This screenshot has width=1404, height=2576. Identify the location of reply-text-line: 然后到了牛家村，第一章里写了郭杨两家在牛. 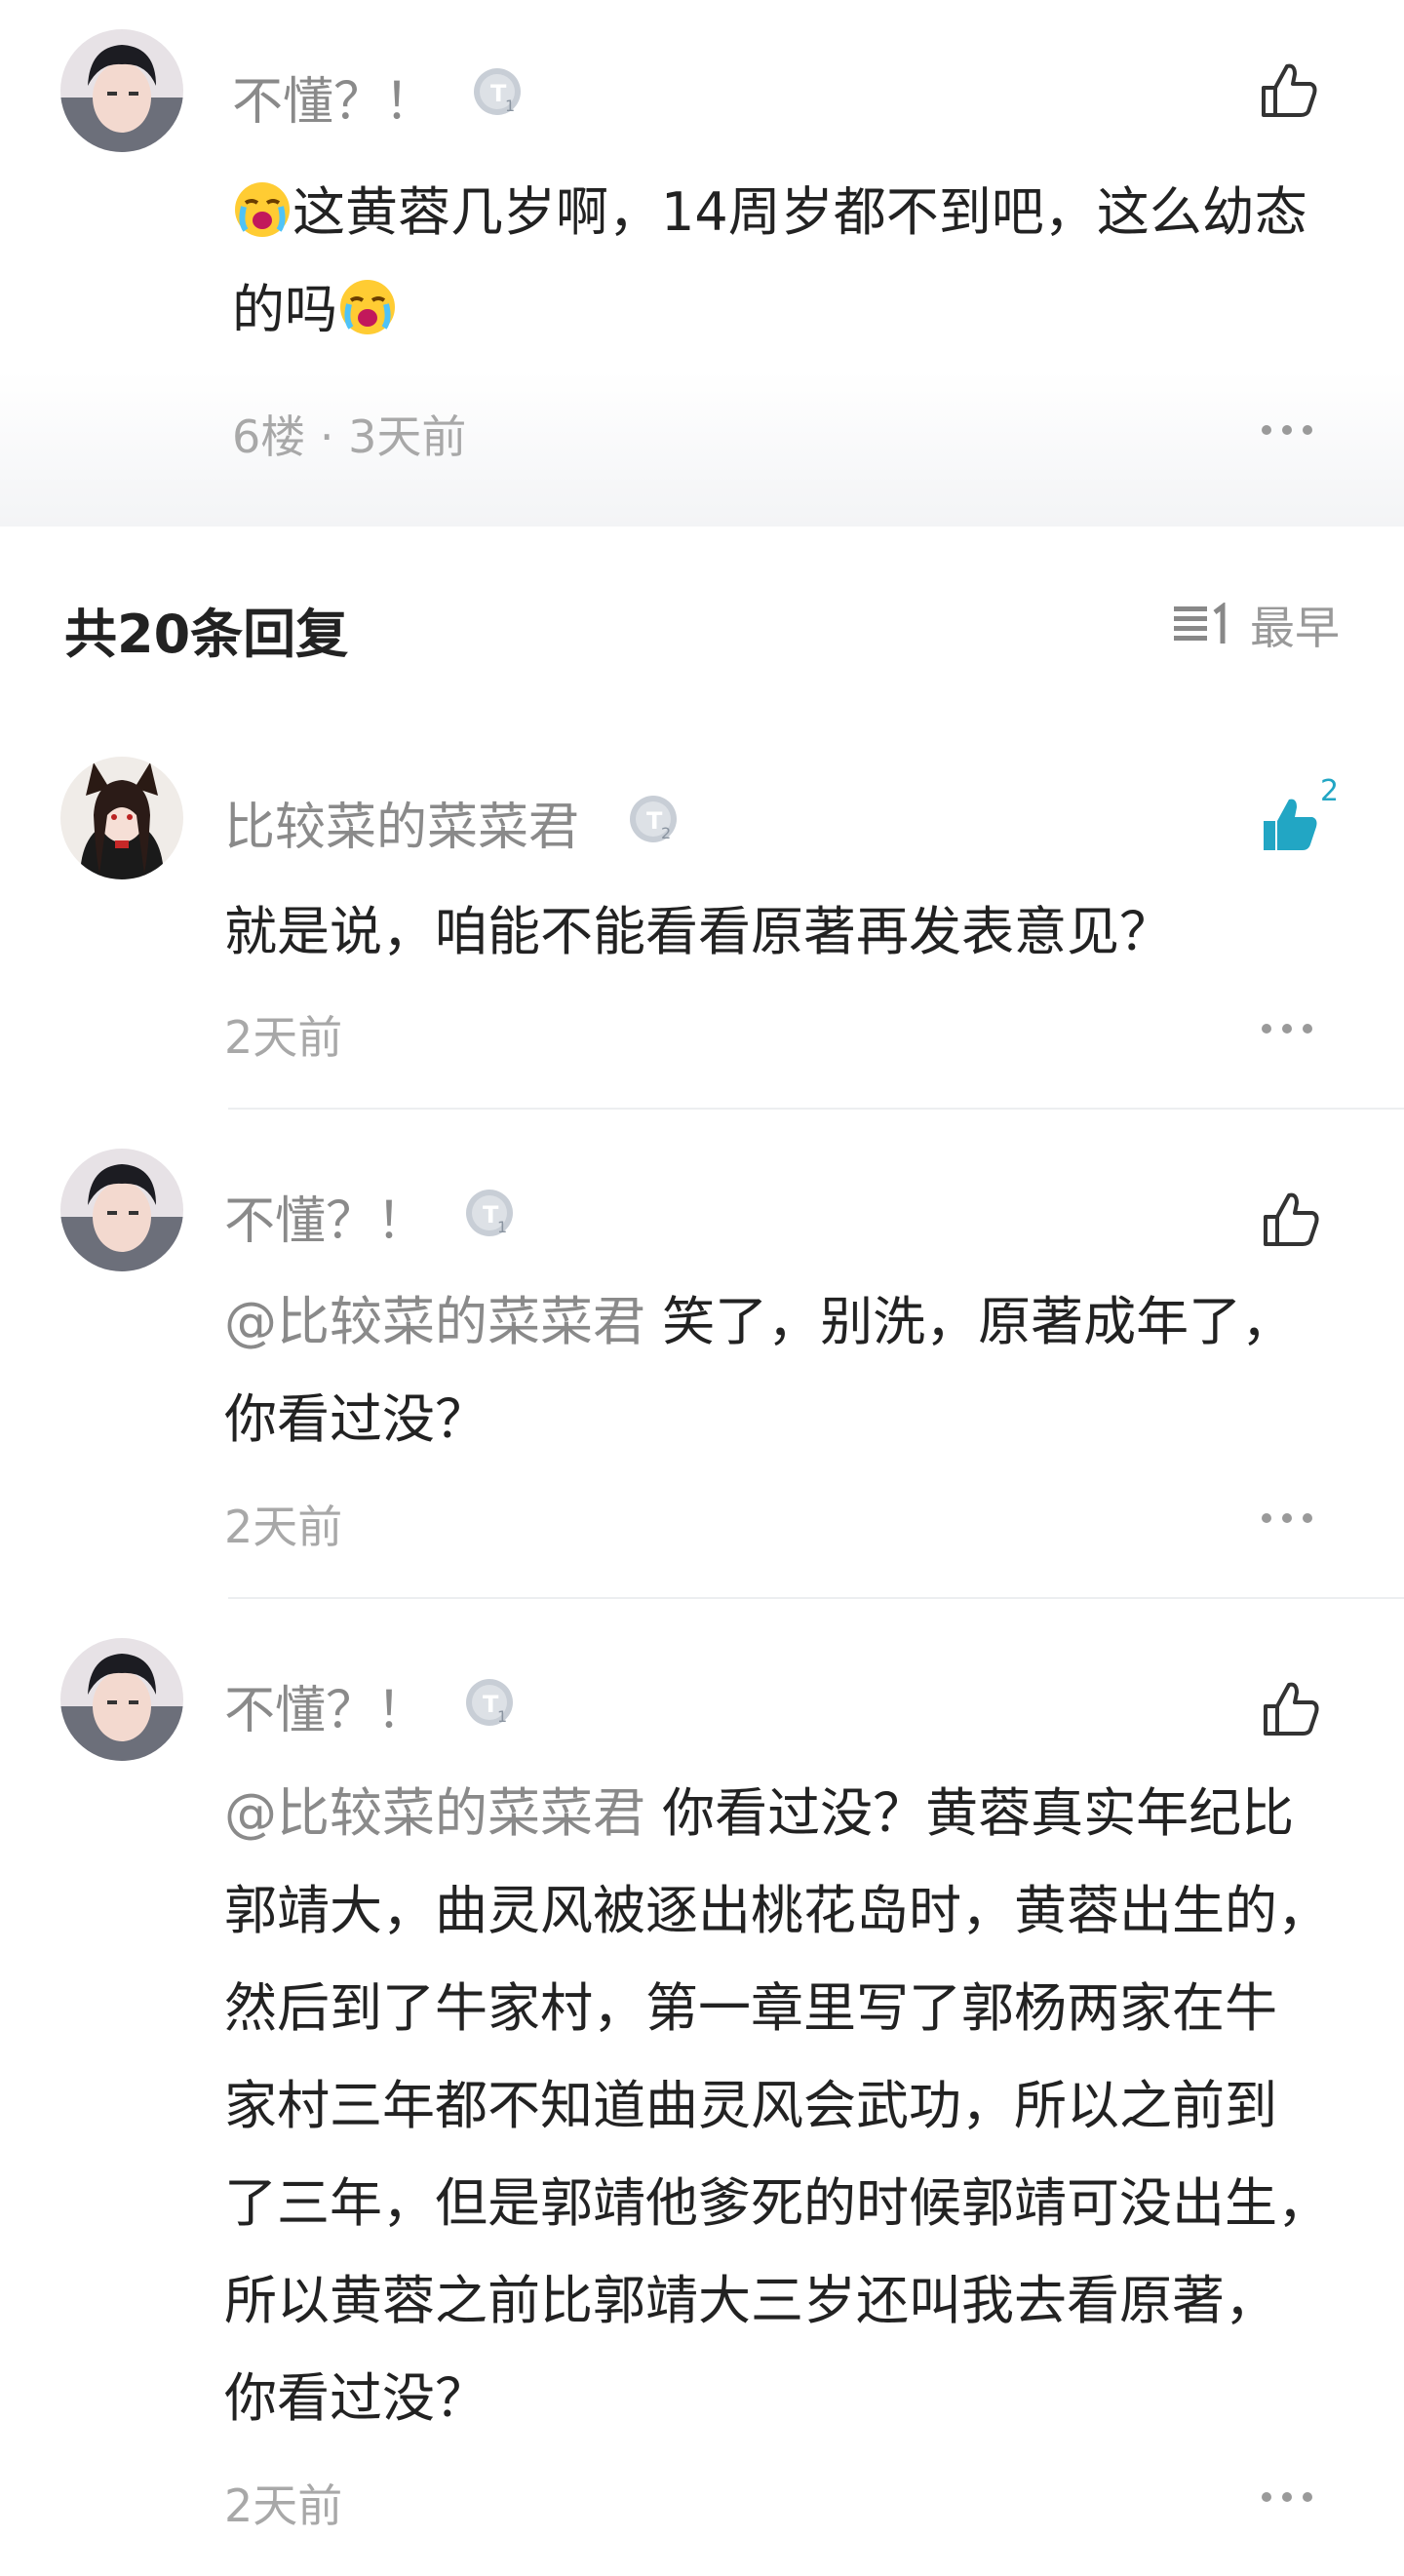
(750, 2008).